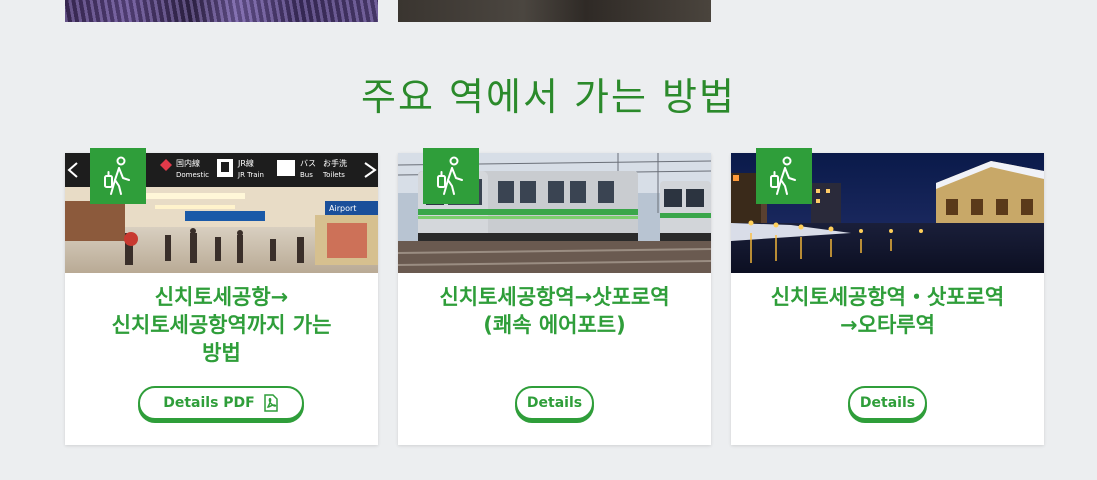 This screenshot has width=1097, height=480. I want to click on lavender-field-photo, so click(221, 11).